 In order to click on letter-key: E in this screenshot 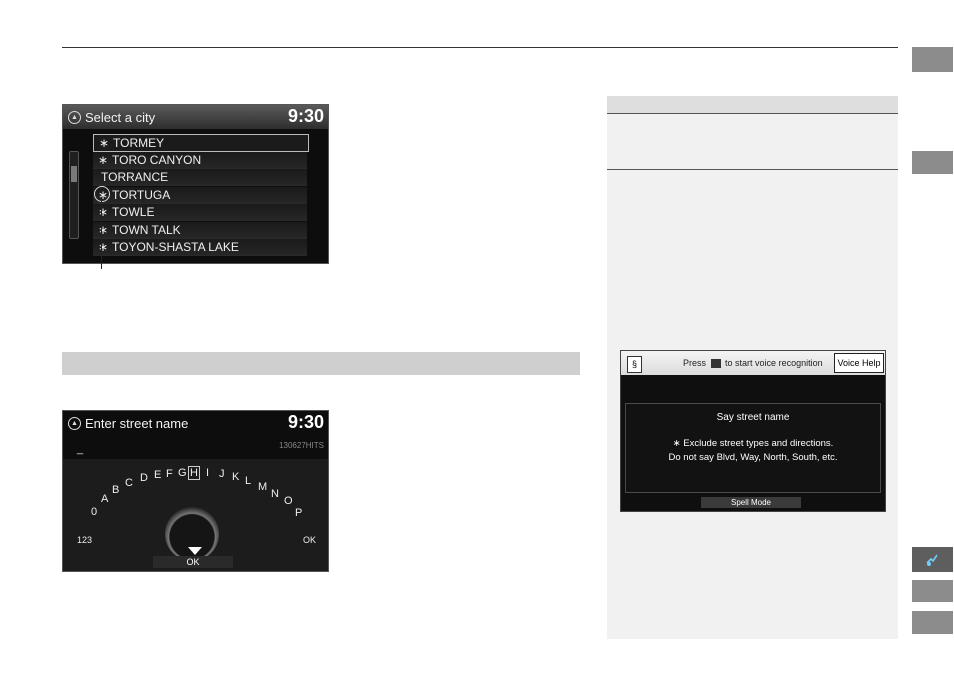, I will do `click(157, 475)`.